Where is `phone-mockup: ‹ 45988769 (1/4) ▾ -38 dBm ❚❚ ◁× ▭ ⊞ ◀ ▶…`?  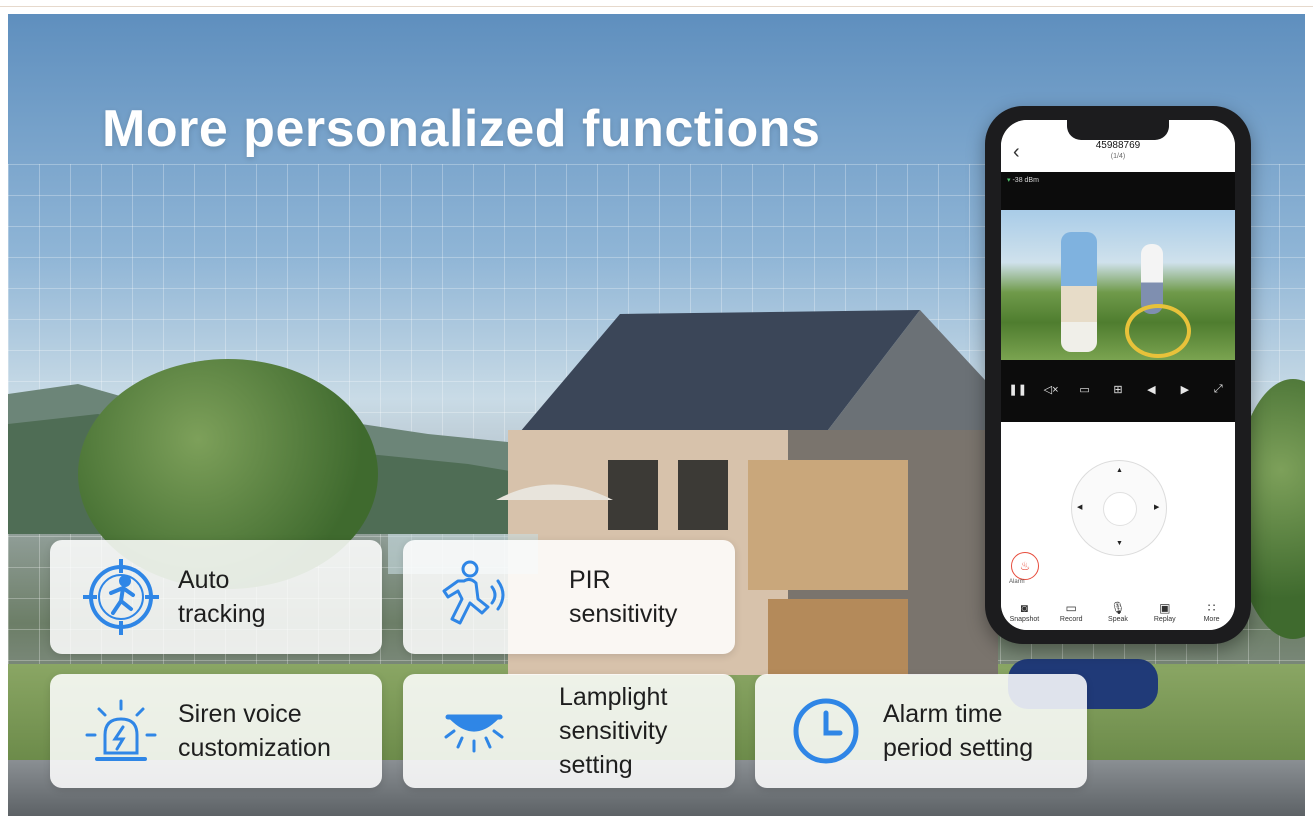
phone-mockup: ‹ 45988769 (1/4) ▾ -38 dBm ❚❚ ◁× ▭ ⊞ ◀ ▶… is located at coordinates (1118, 375).